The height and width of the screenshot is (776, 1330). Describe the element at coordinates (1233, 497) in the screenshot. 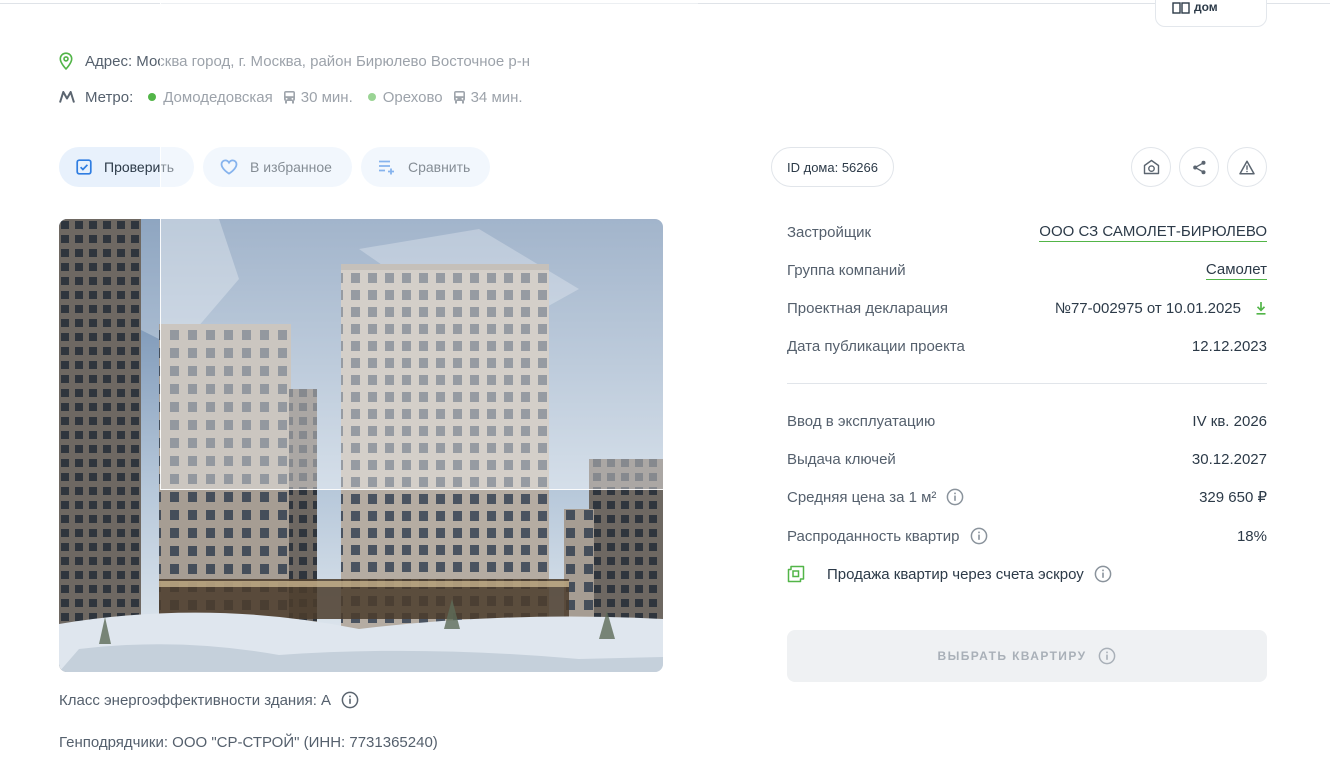

I see `average-price-value: 329 650 ₽` at that location.